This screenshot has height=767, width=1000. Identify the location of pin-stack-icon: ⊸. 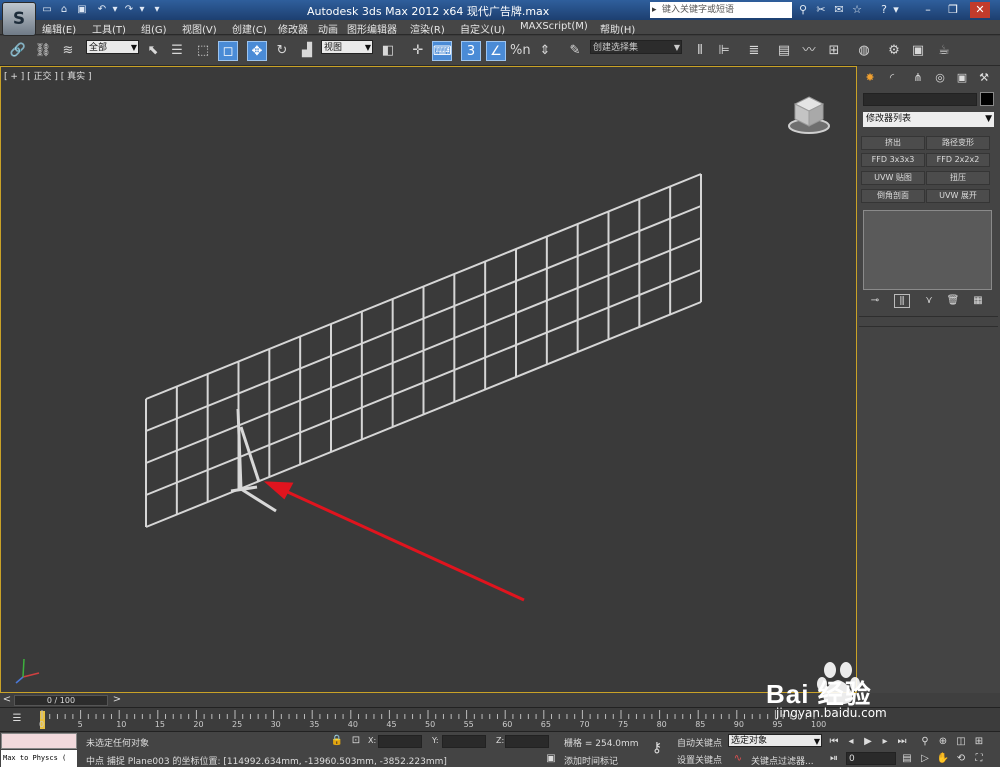
(875, 301).